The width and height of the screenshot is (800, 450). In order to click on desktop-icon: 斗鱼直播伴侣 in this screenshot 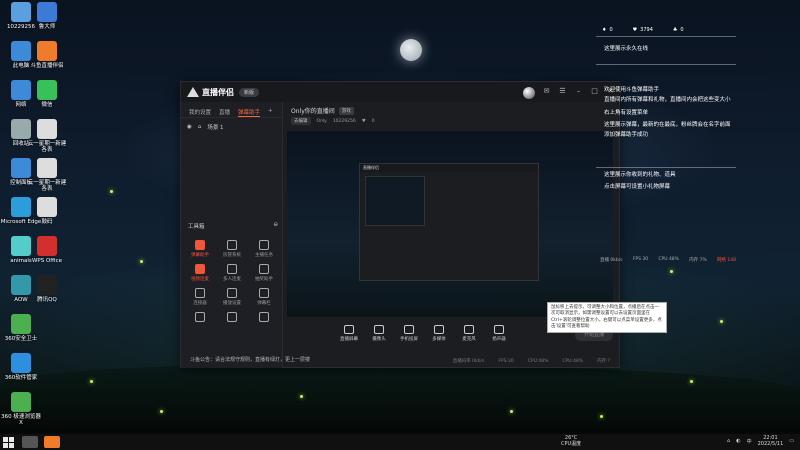, I will do `click(47, 55)`.